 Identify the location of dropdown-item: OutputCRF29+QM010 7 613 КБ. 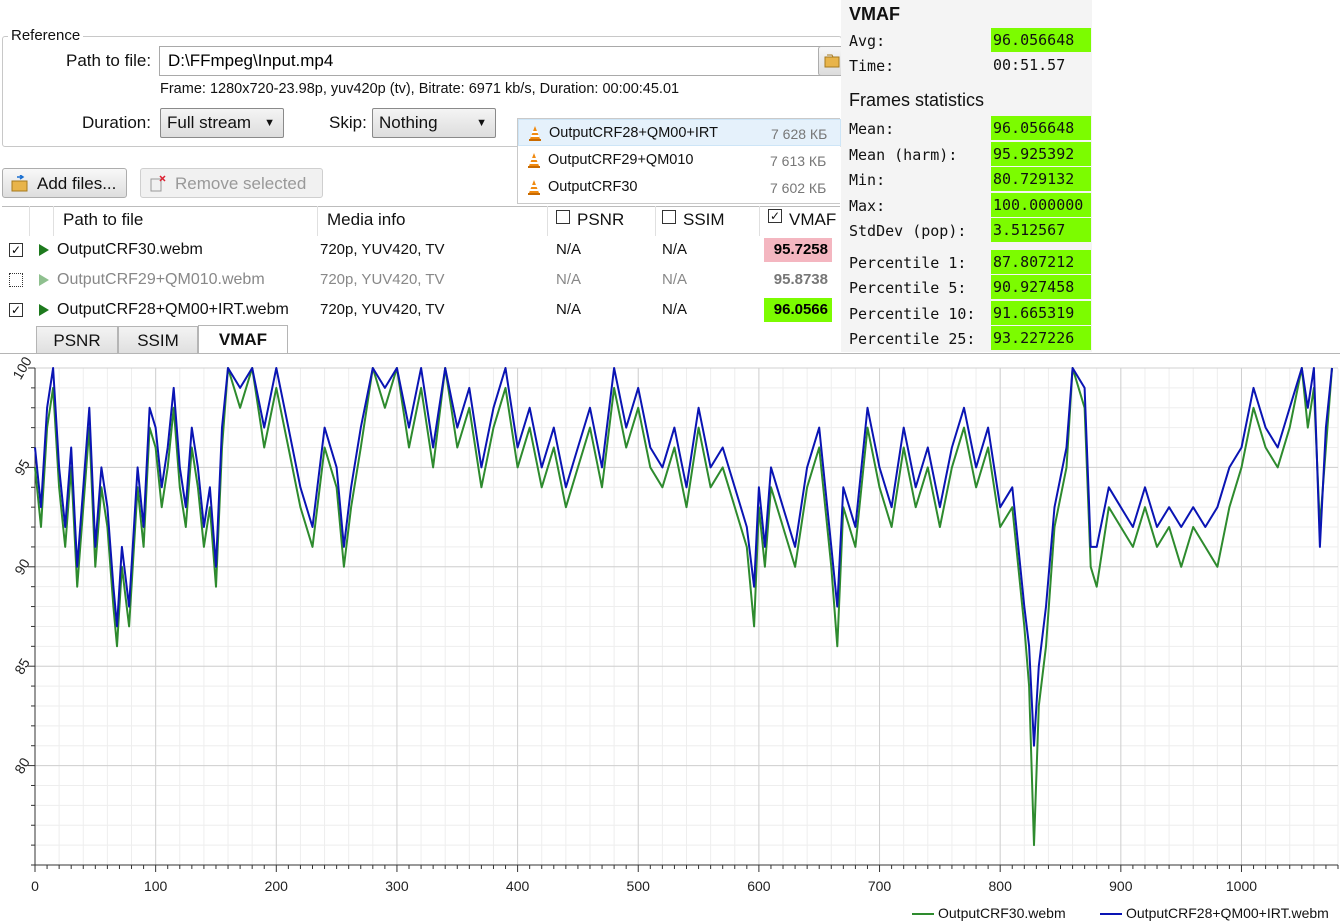
(679, 160).